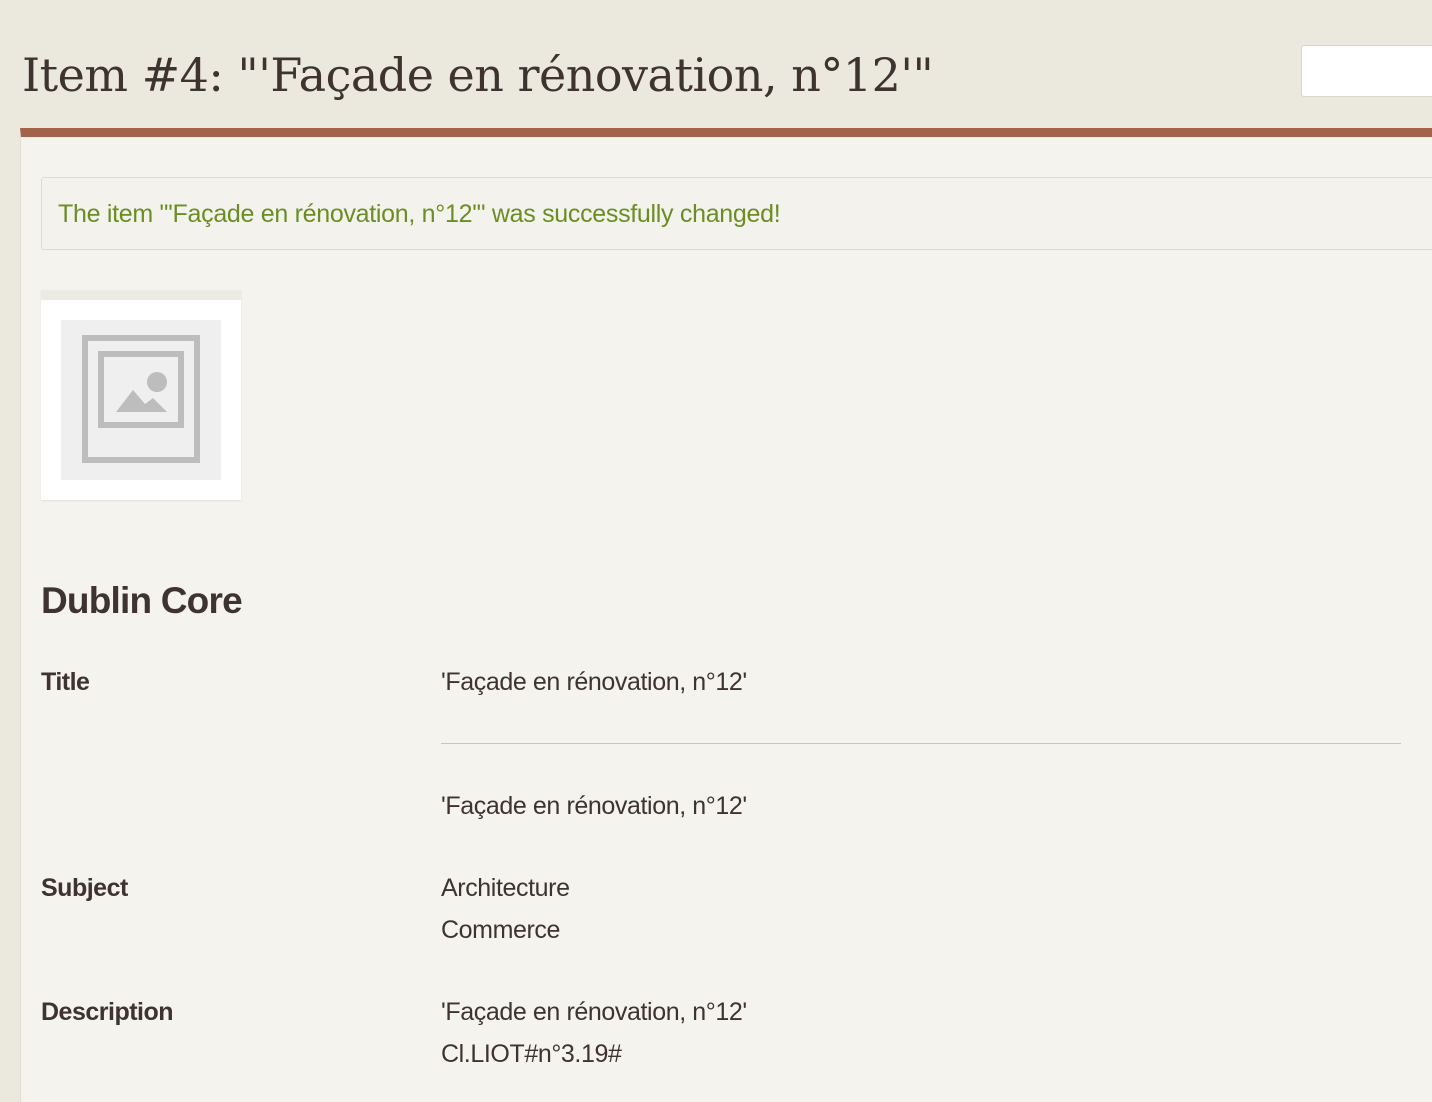  Describe the element at coordinates (142, 600) in the screenshot. I see `dublin-core-heading: Dublin Core` at that location.